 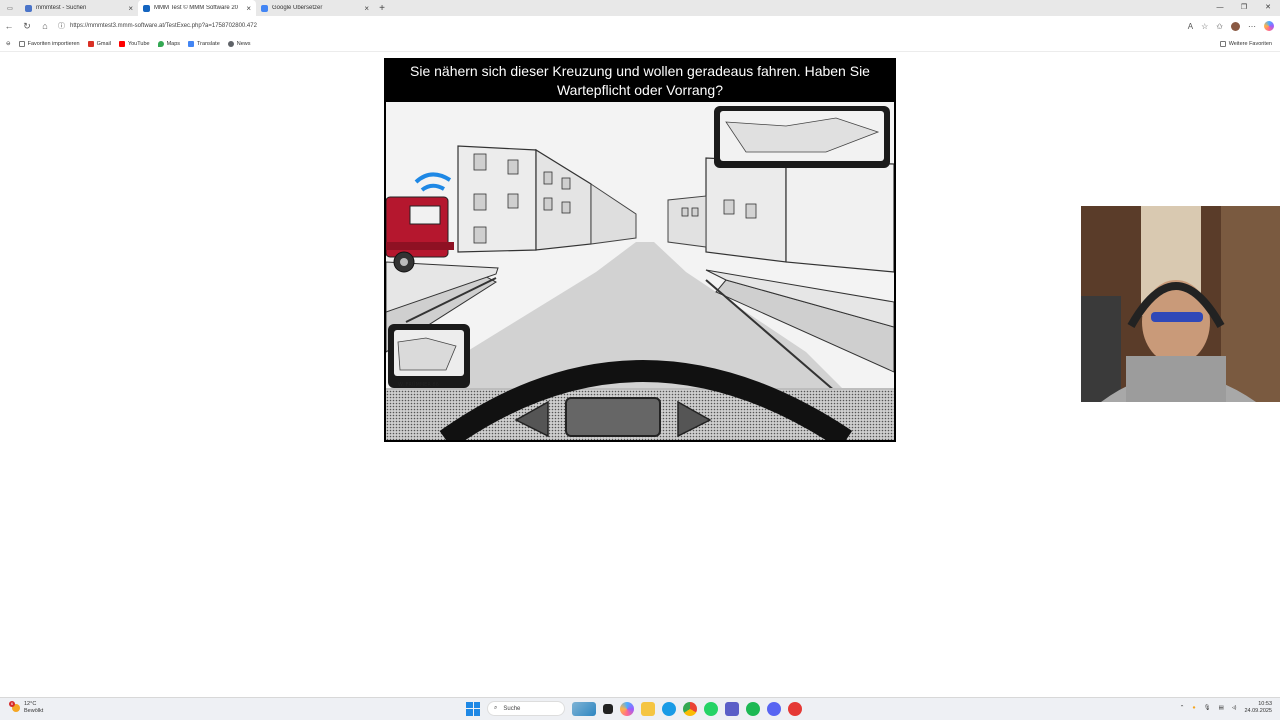 I want to click on spotify-icon, so click(x=753, y=708).